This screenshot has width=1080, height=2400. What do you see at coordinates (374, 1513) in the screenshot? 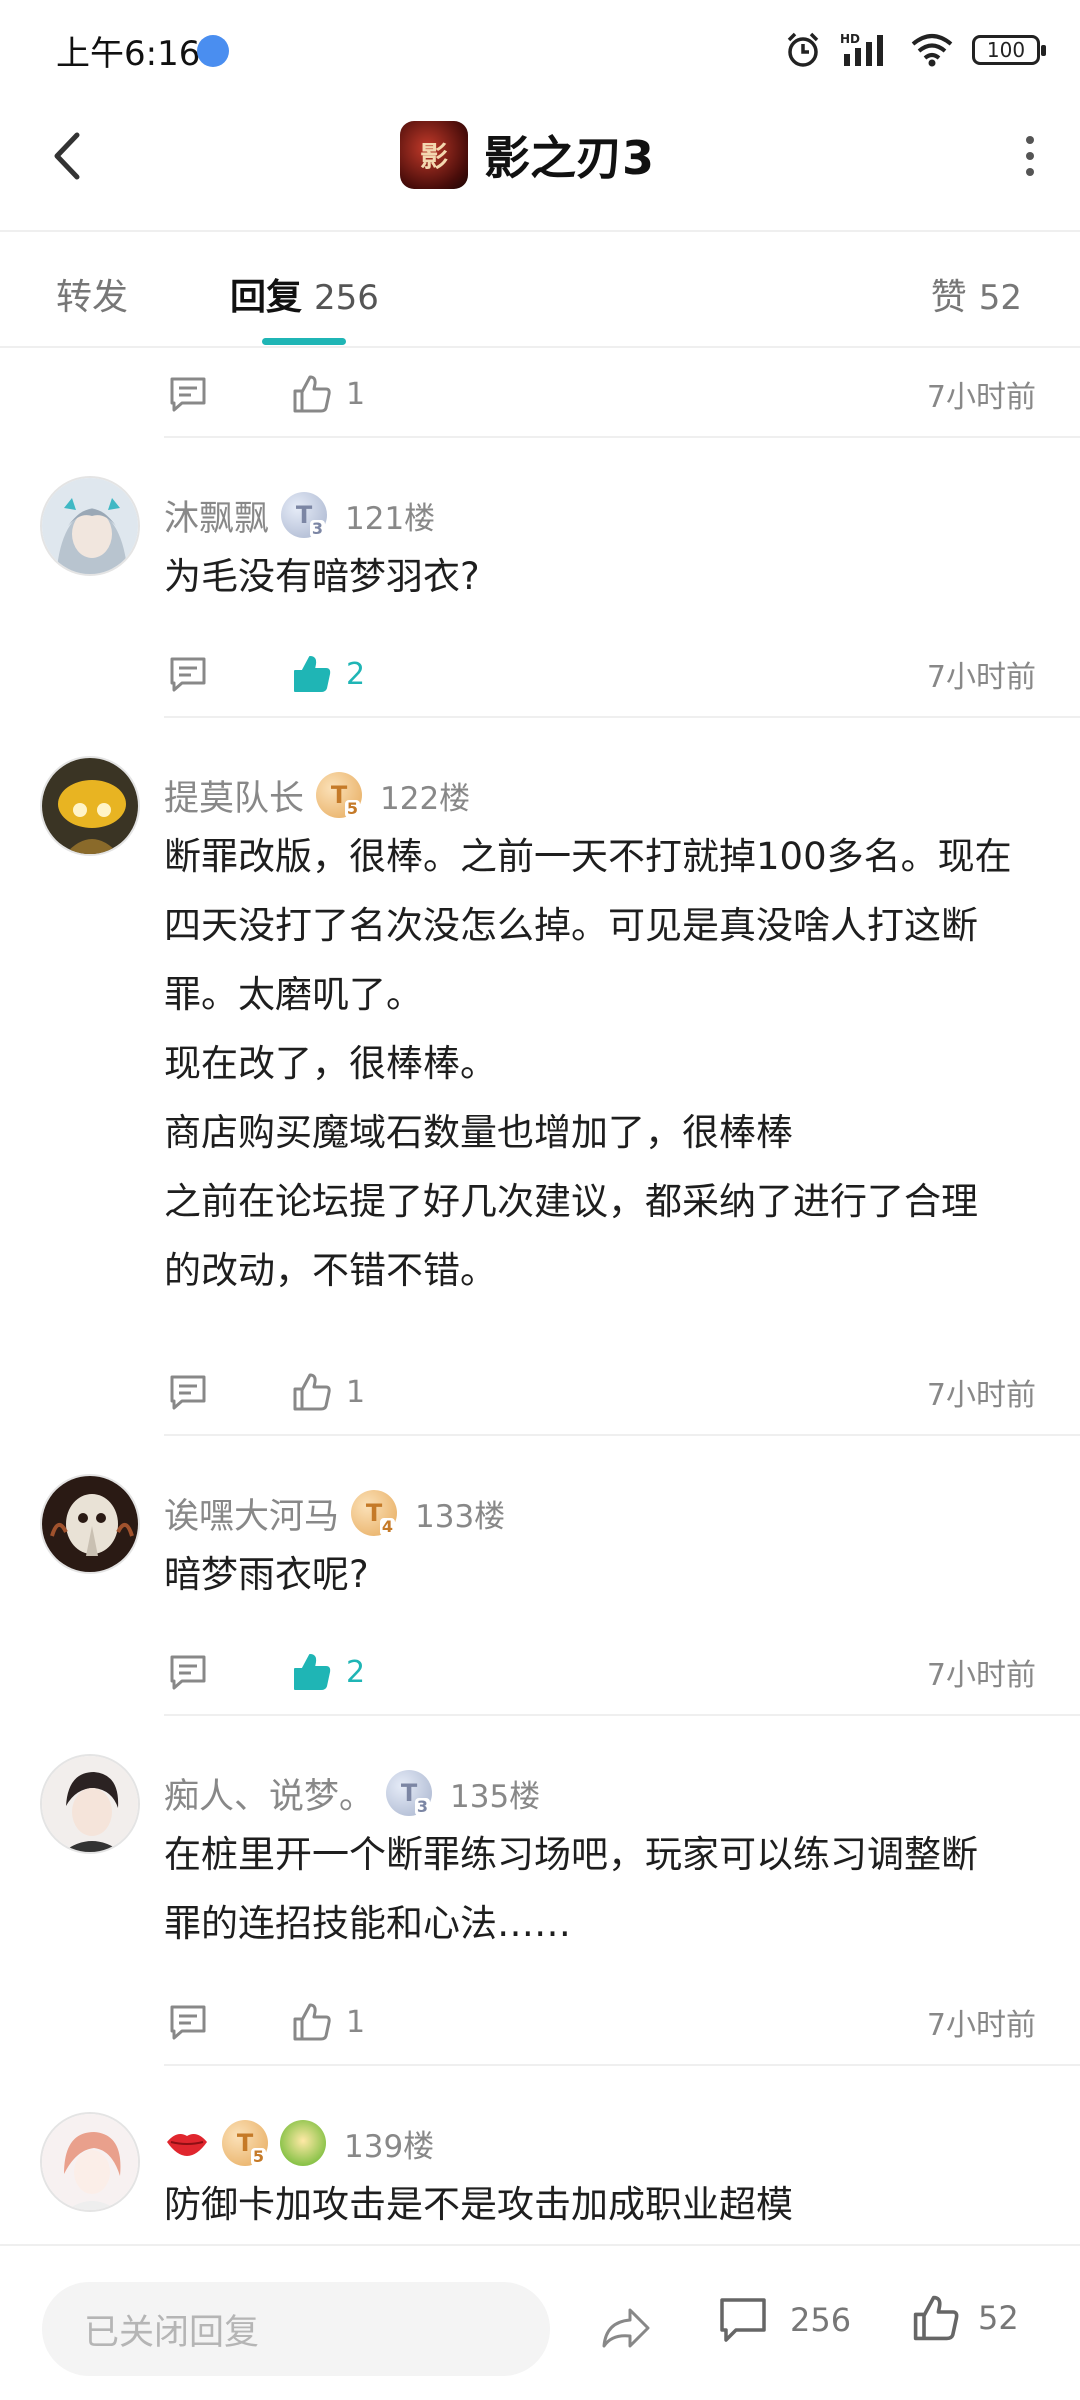
I see `level-badge: T4` at bounding box center [374, 1513].